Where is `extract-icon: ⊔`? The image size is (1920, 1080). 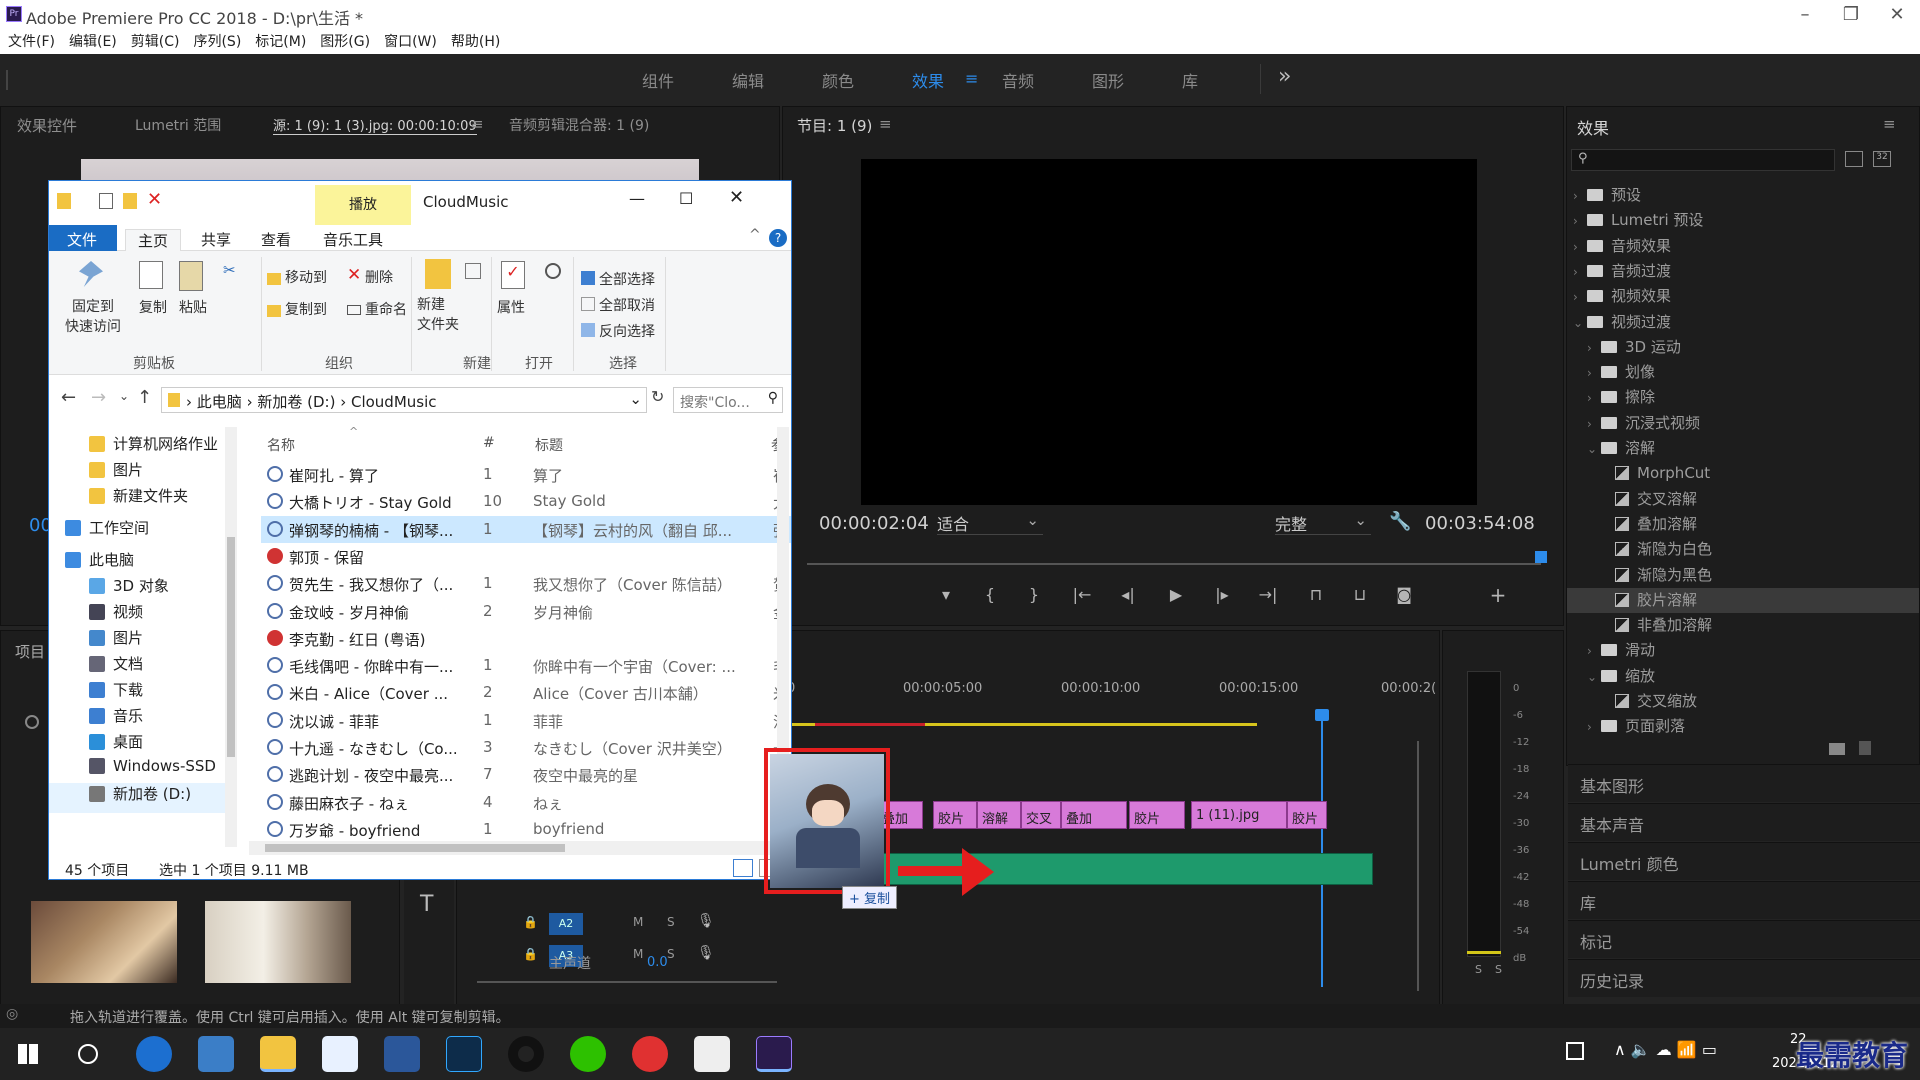
extract-icon: ⊔ is located at coordinates (1360, 594).